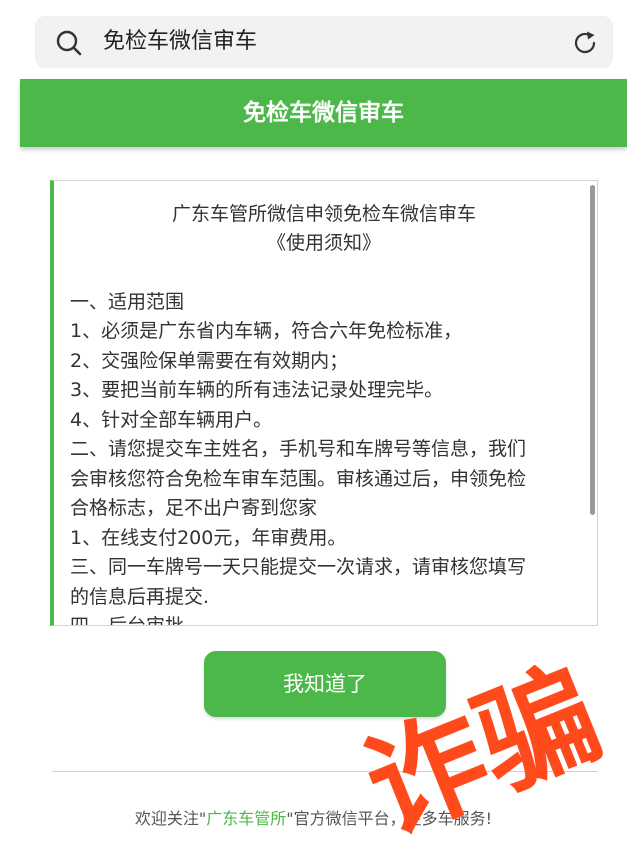 The height and width of the screenshot is (847, 627). Describe the element at coordinates (389, 818) in the screenshot. I see `footer-suffix: "官方微信平台，更多车服务!` at that location.